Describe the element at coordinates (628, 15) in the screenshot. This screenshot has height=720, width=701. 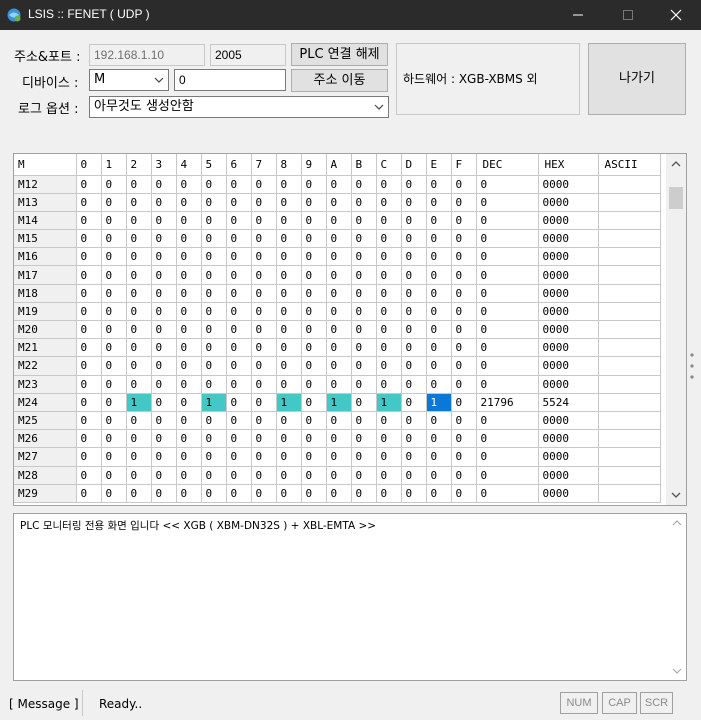
I see `maximize-button` at that location.